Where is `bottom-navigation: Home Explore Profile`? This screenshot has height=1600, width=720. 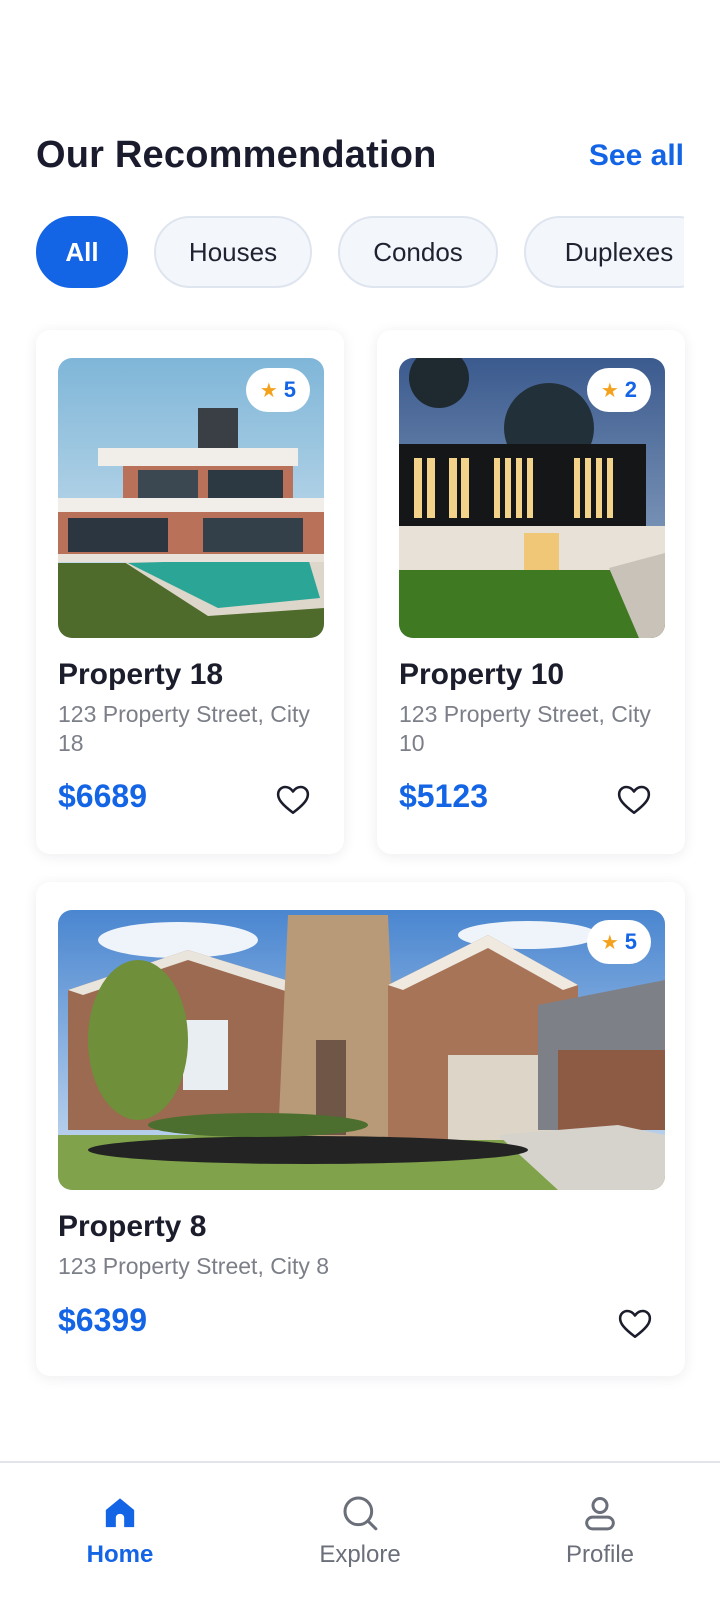 bottom-navigation: Home Explore Profile is located at coordinates (360, 1530).